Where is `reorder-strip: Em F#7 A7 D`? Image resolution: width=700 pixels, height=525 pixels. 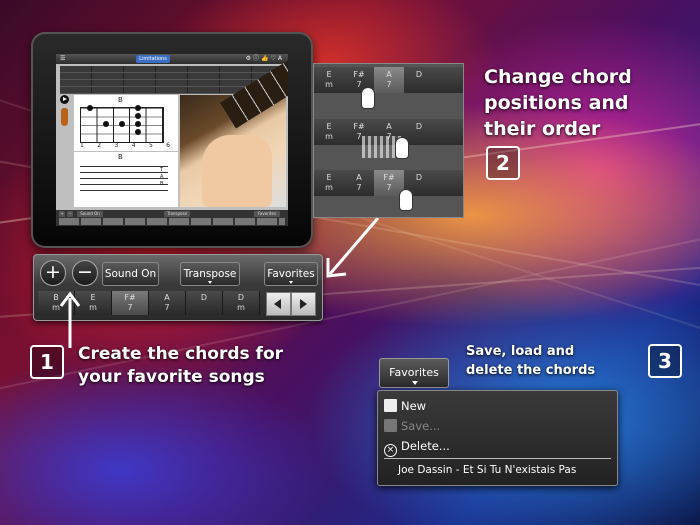 reorder-strip: Em F#7 A7 D is located at coordinates (388, 80).